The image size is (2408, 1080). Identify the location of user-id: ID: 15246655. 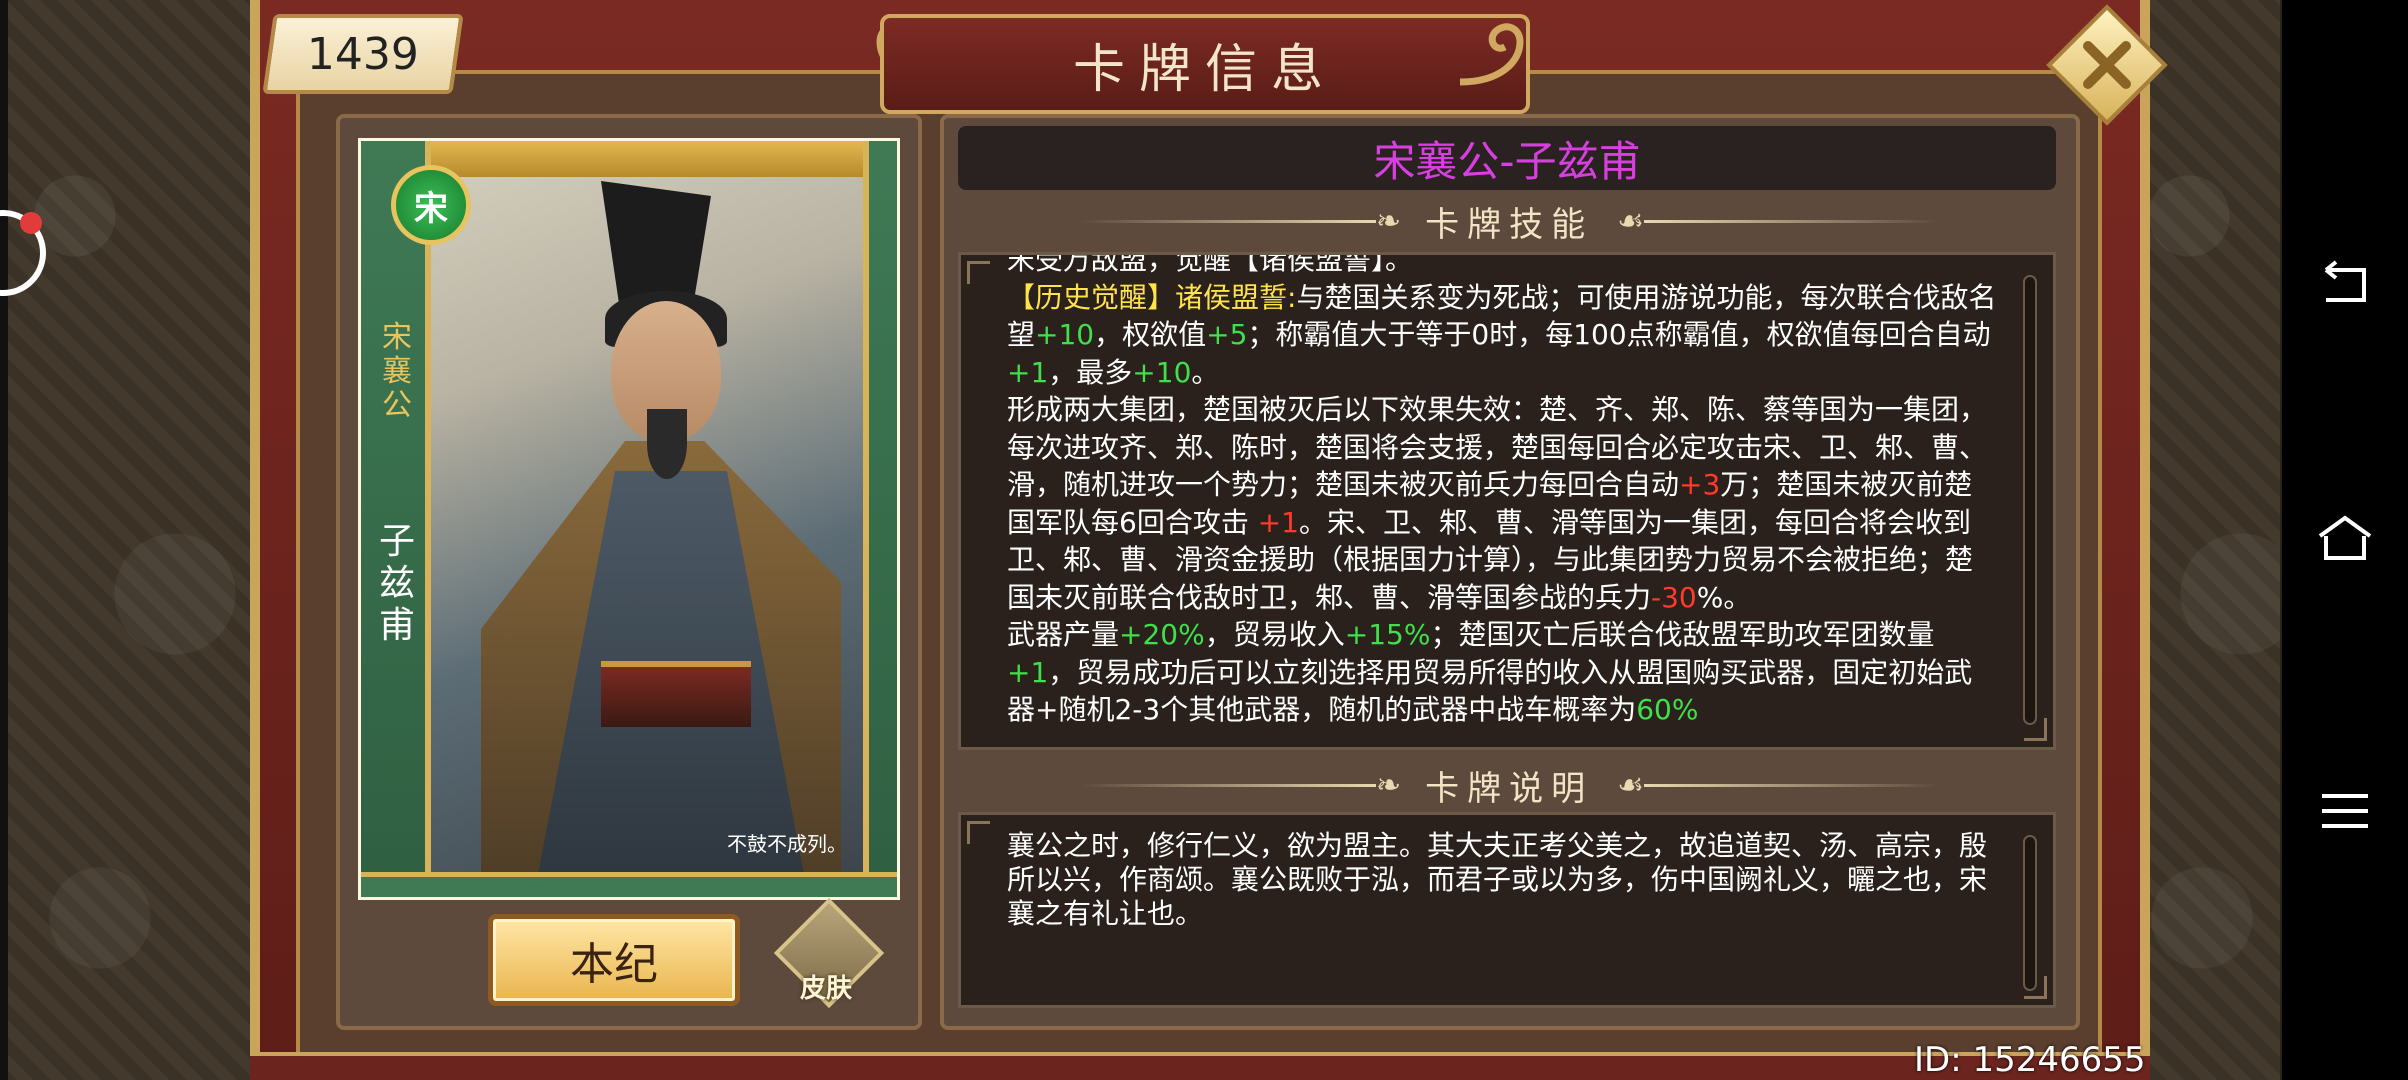
(2030, 1060).